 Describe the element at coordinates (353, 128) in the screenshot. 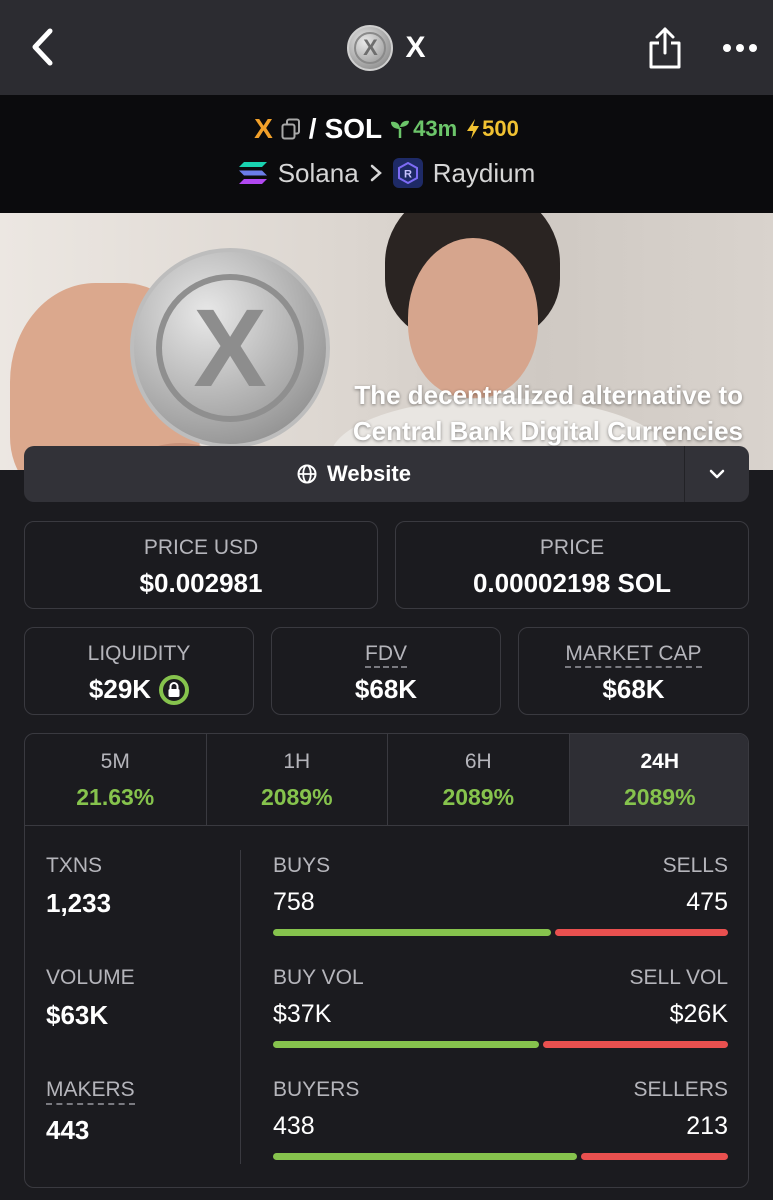

I see `pair-quote-symbol: SOL` at that location.